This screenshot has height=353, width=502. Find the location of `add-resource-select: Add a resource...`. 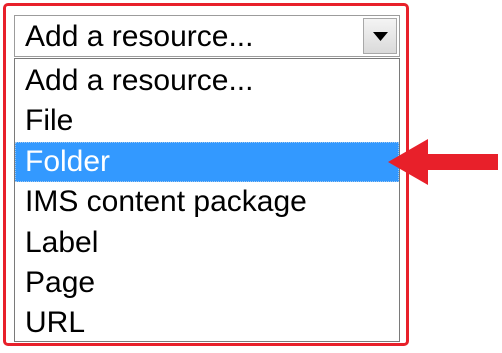

add-resource-select: Add a resource... is located at coordinates (207, 36).